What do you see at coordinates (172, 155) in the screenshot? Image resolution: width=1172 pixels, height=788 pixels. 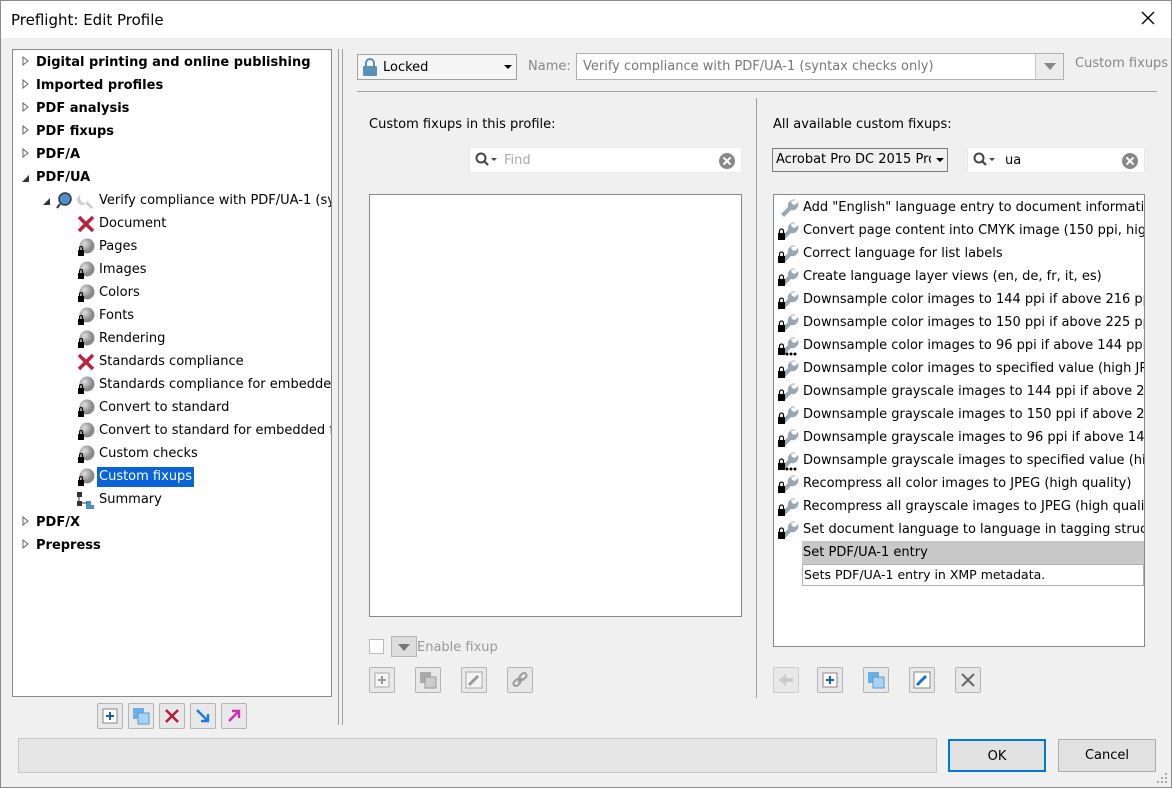 I see `tree-group-item: PDF/A` at bounding box center [172, 155].